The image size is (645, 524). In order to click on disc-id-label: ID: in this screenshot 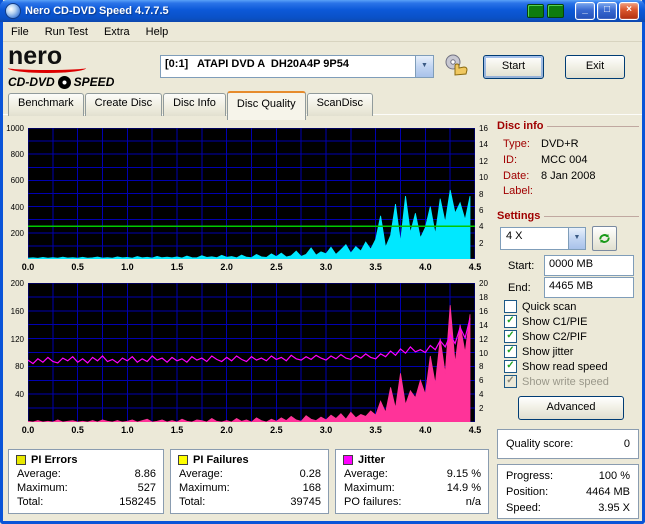, I will do `click(510, 160)`.